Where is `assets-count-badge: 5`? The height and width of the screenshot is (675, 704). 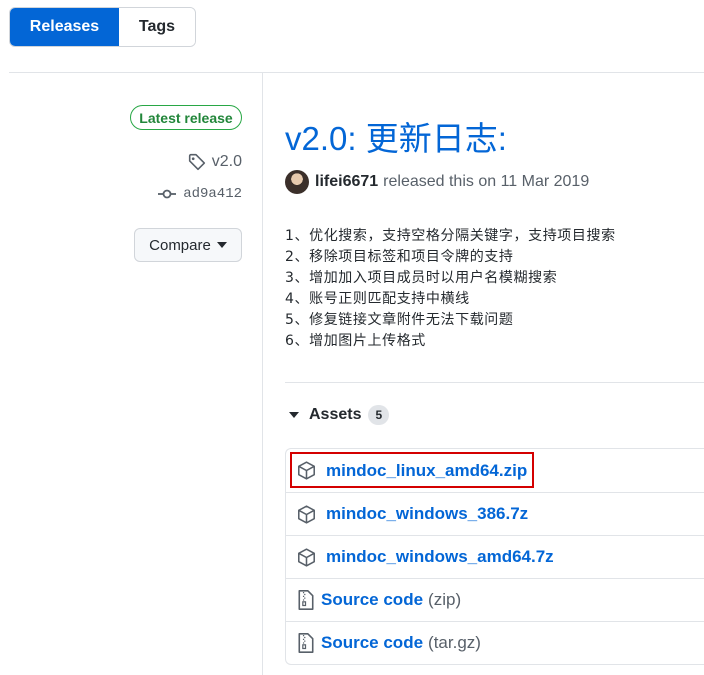
assets-count-badge: 5 is located at coordinates (379, 415).